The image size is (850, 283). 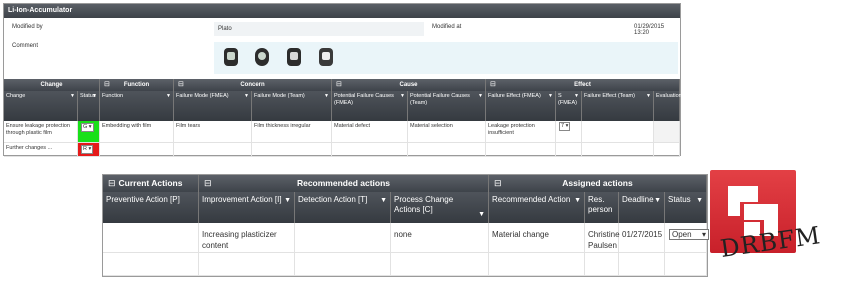 I want to click on col-preventive-action: Preventive Action [P], so click(x=151, y=207).